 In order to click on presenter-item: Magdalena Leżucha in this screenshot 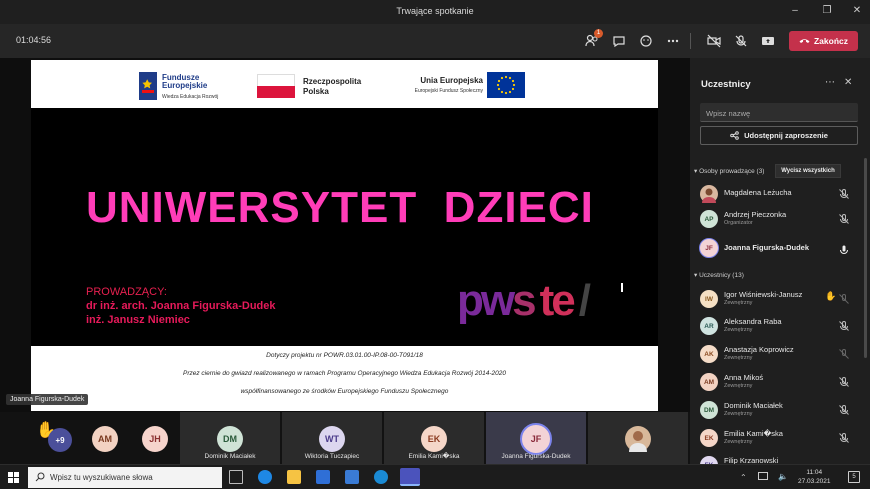, I will do `click(780, 194)`.